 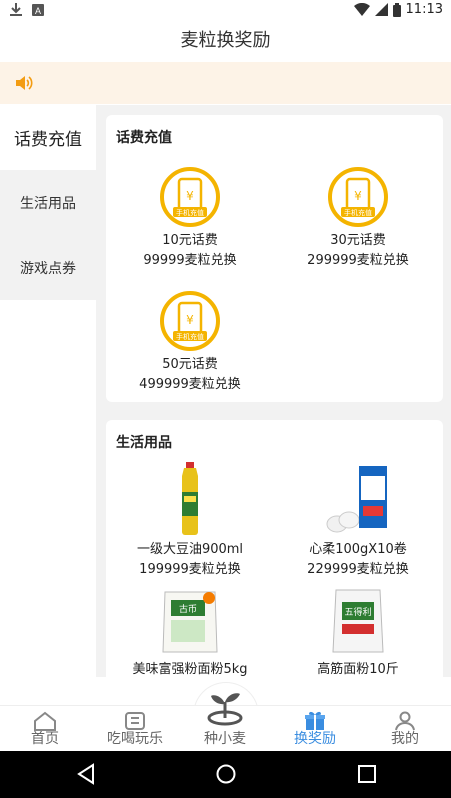 What do you see at coordinates (86, 774) in the screenshot?
I see `back-icon` at bounding box center [86, 774].